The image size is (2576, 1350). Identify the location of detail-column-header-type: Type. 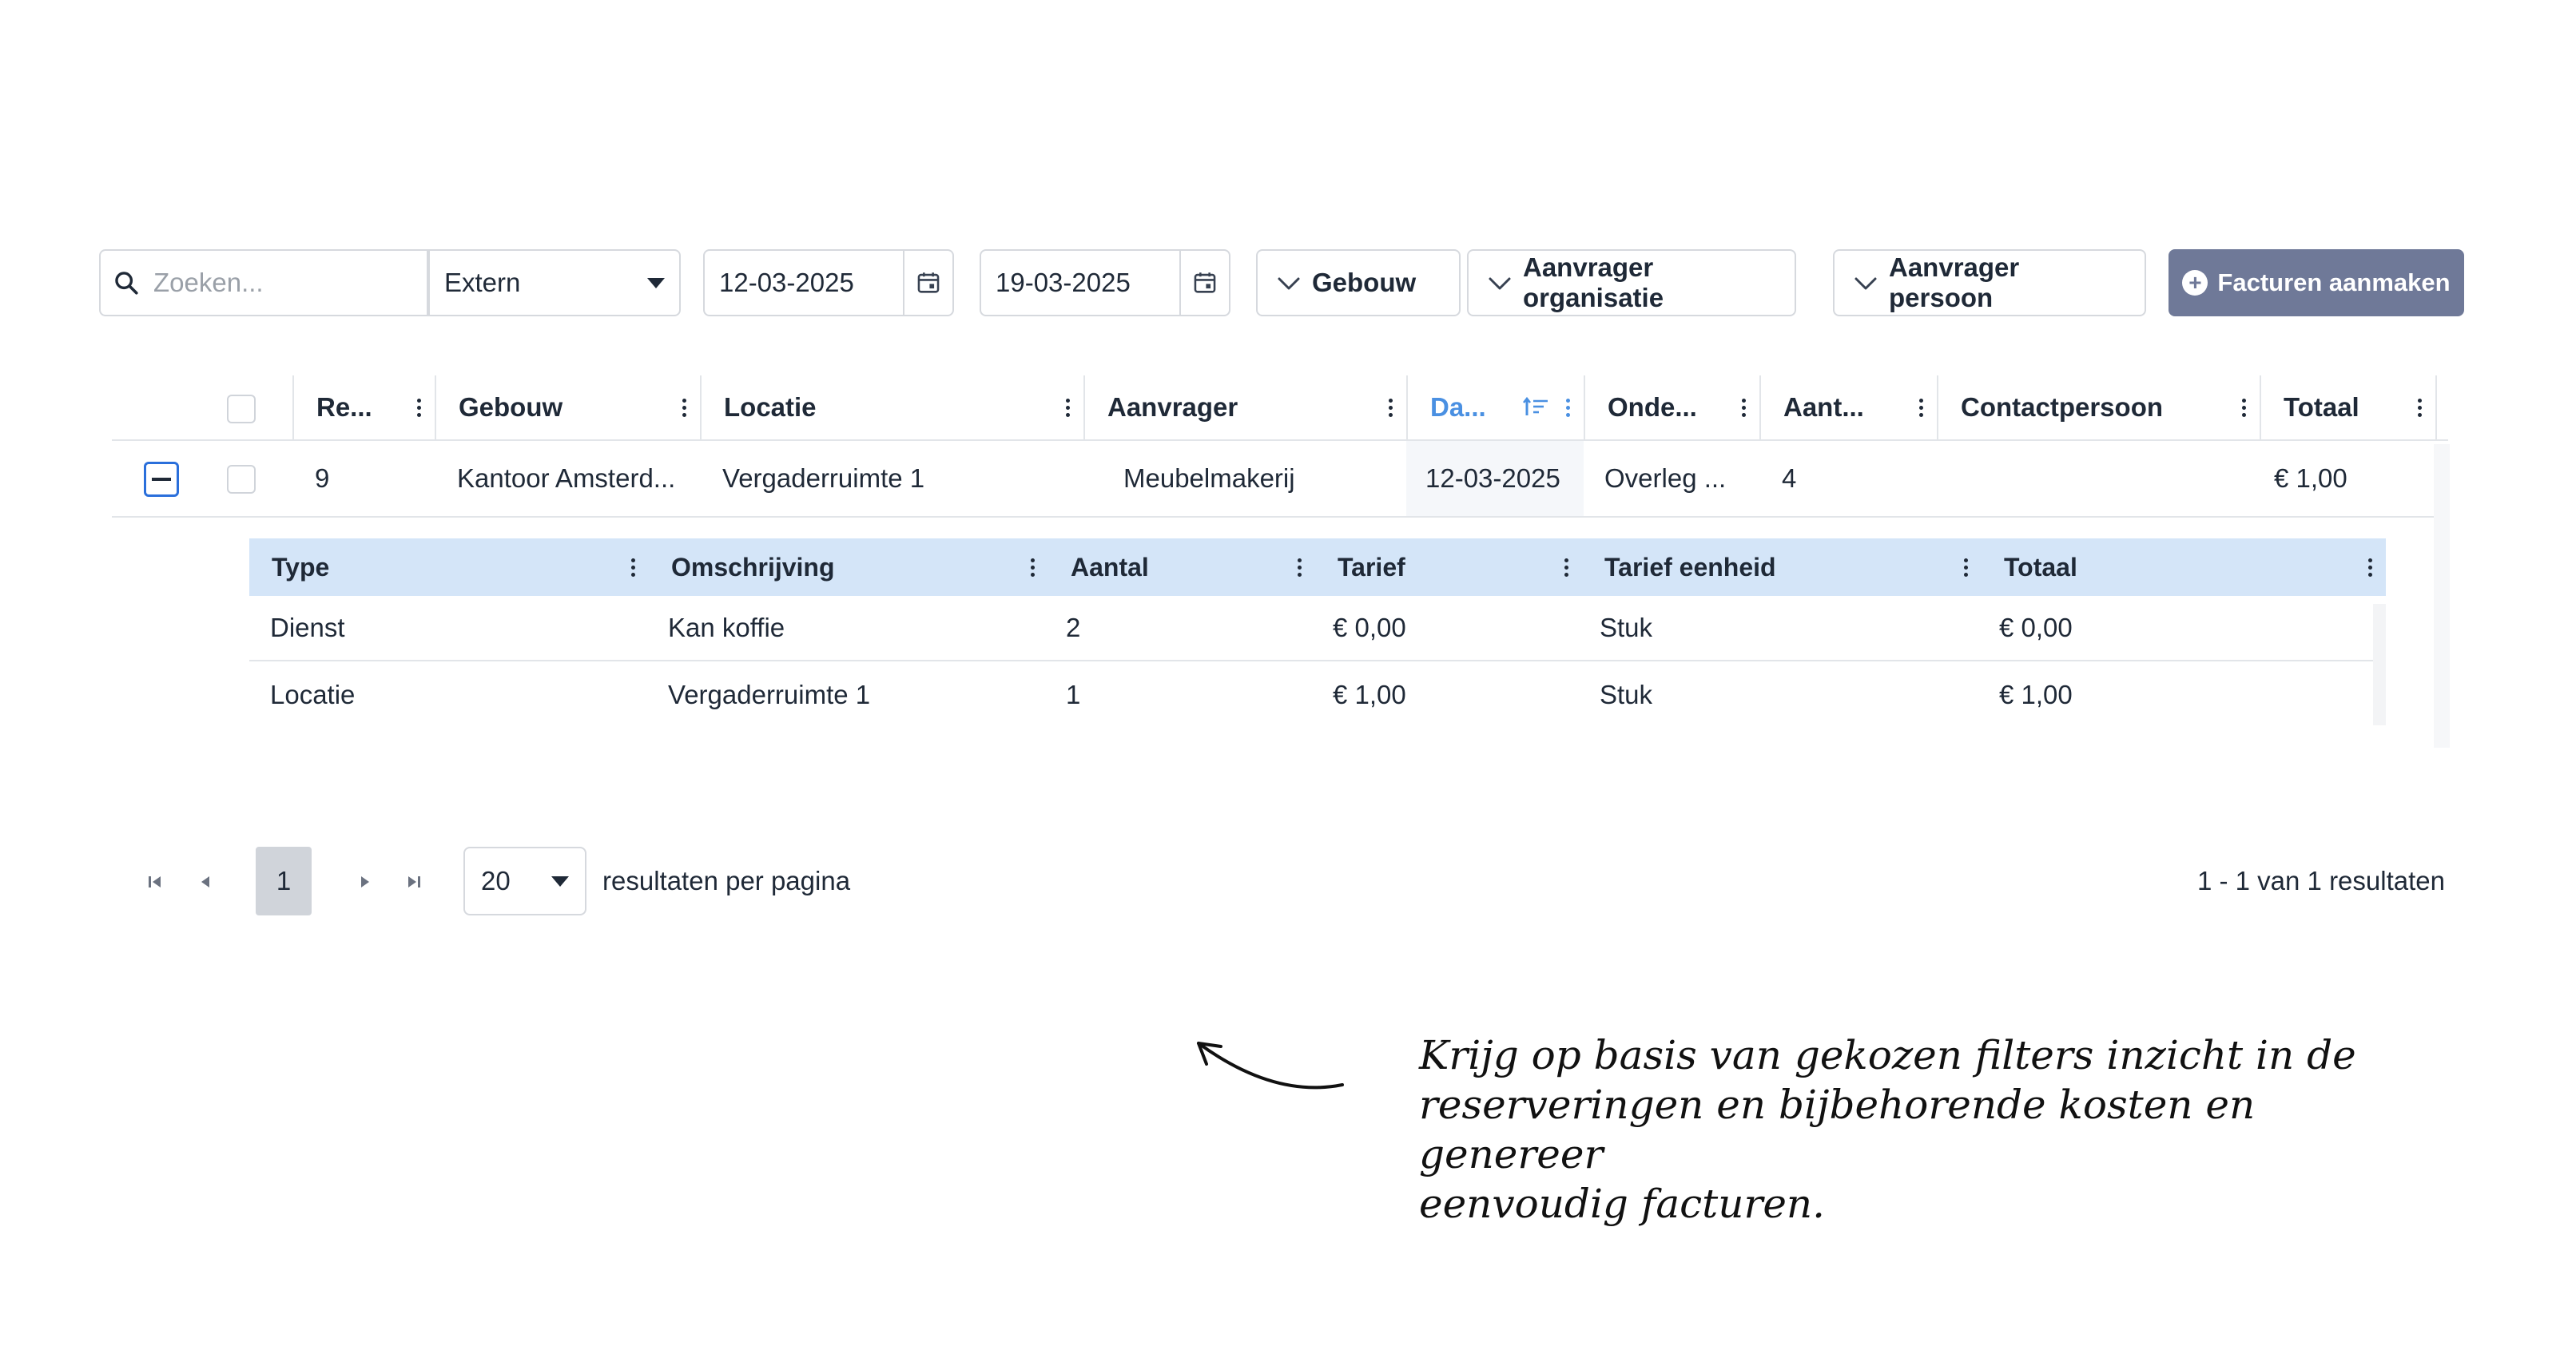
(449, 567).